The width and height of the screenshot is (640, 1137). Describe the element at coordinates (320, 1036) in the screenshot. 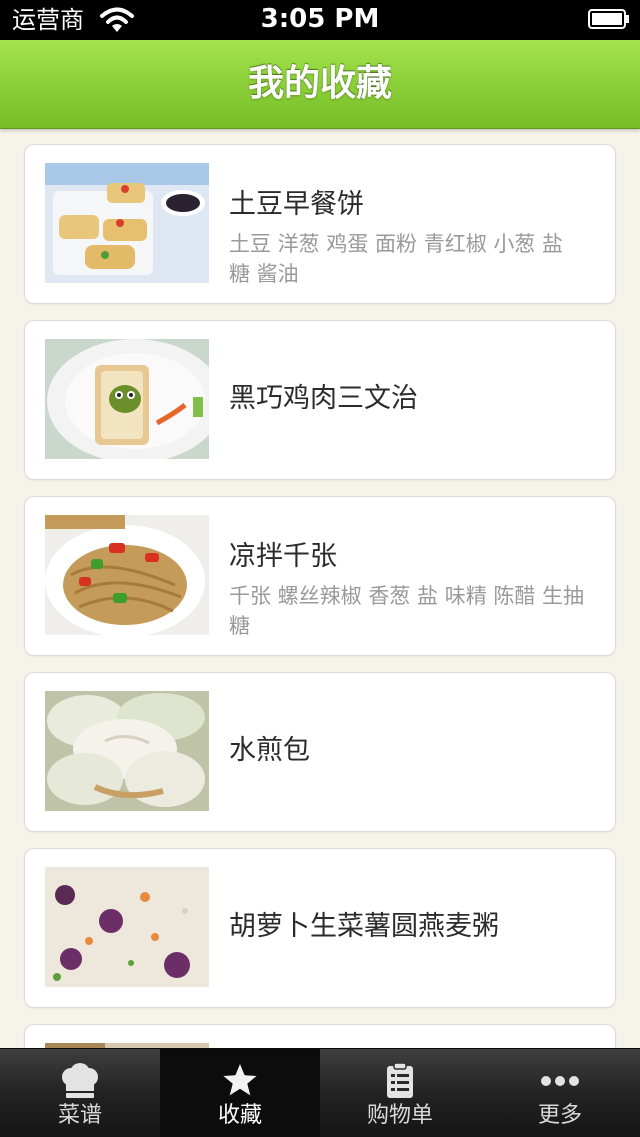

I see `recipe-card` at that location.